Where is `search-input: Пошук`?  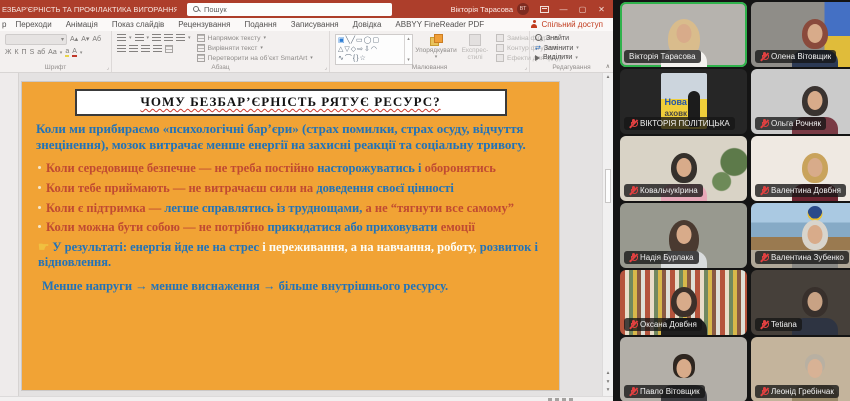 search-input: Пошук is located at coordinates (289, 9).